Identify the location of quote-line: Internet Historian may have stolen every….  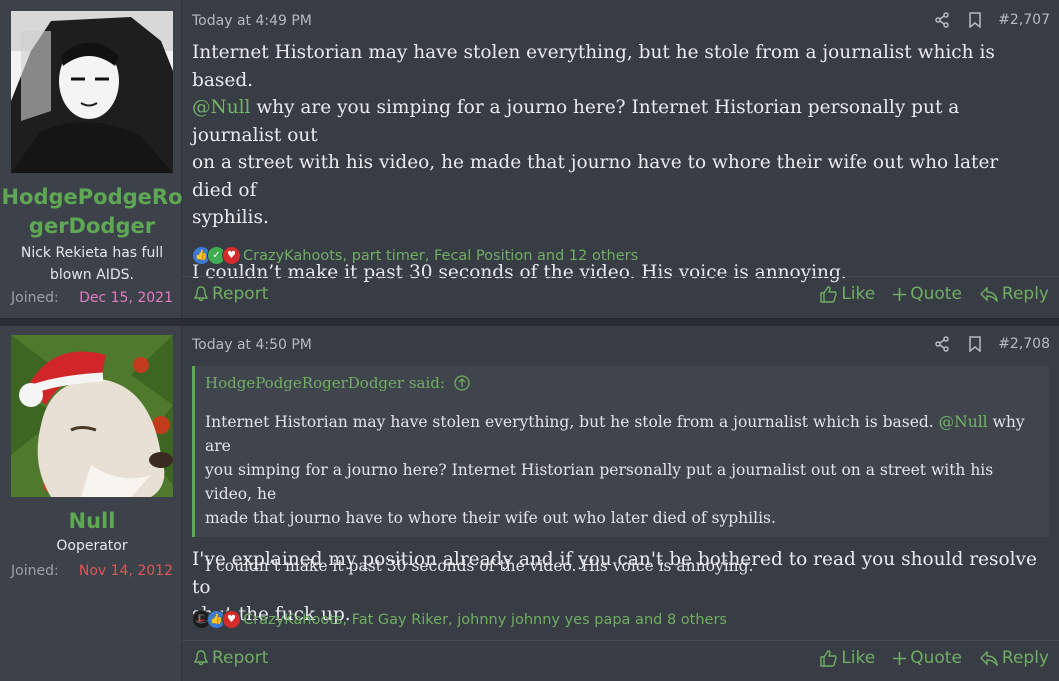
(623, 434).